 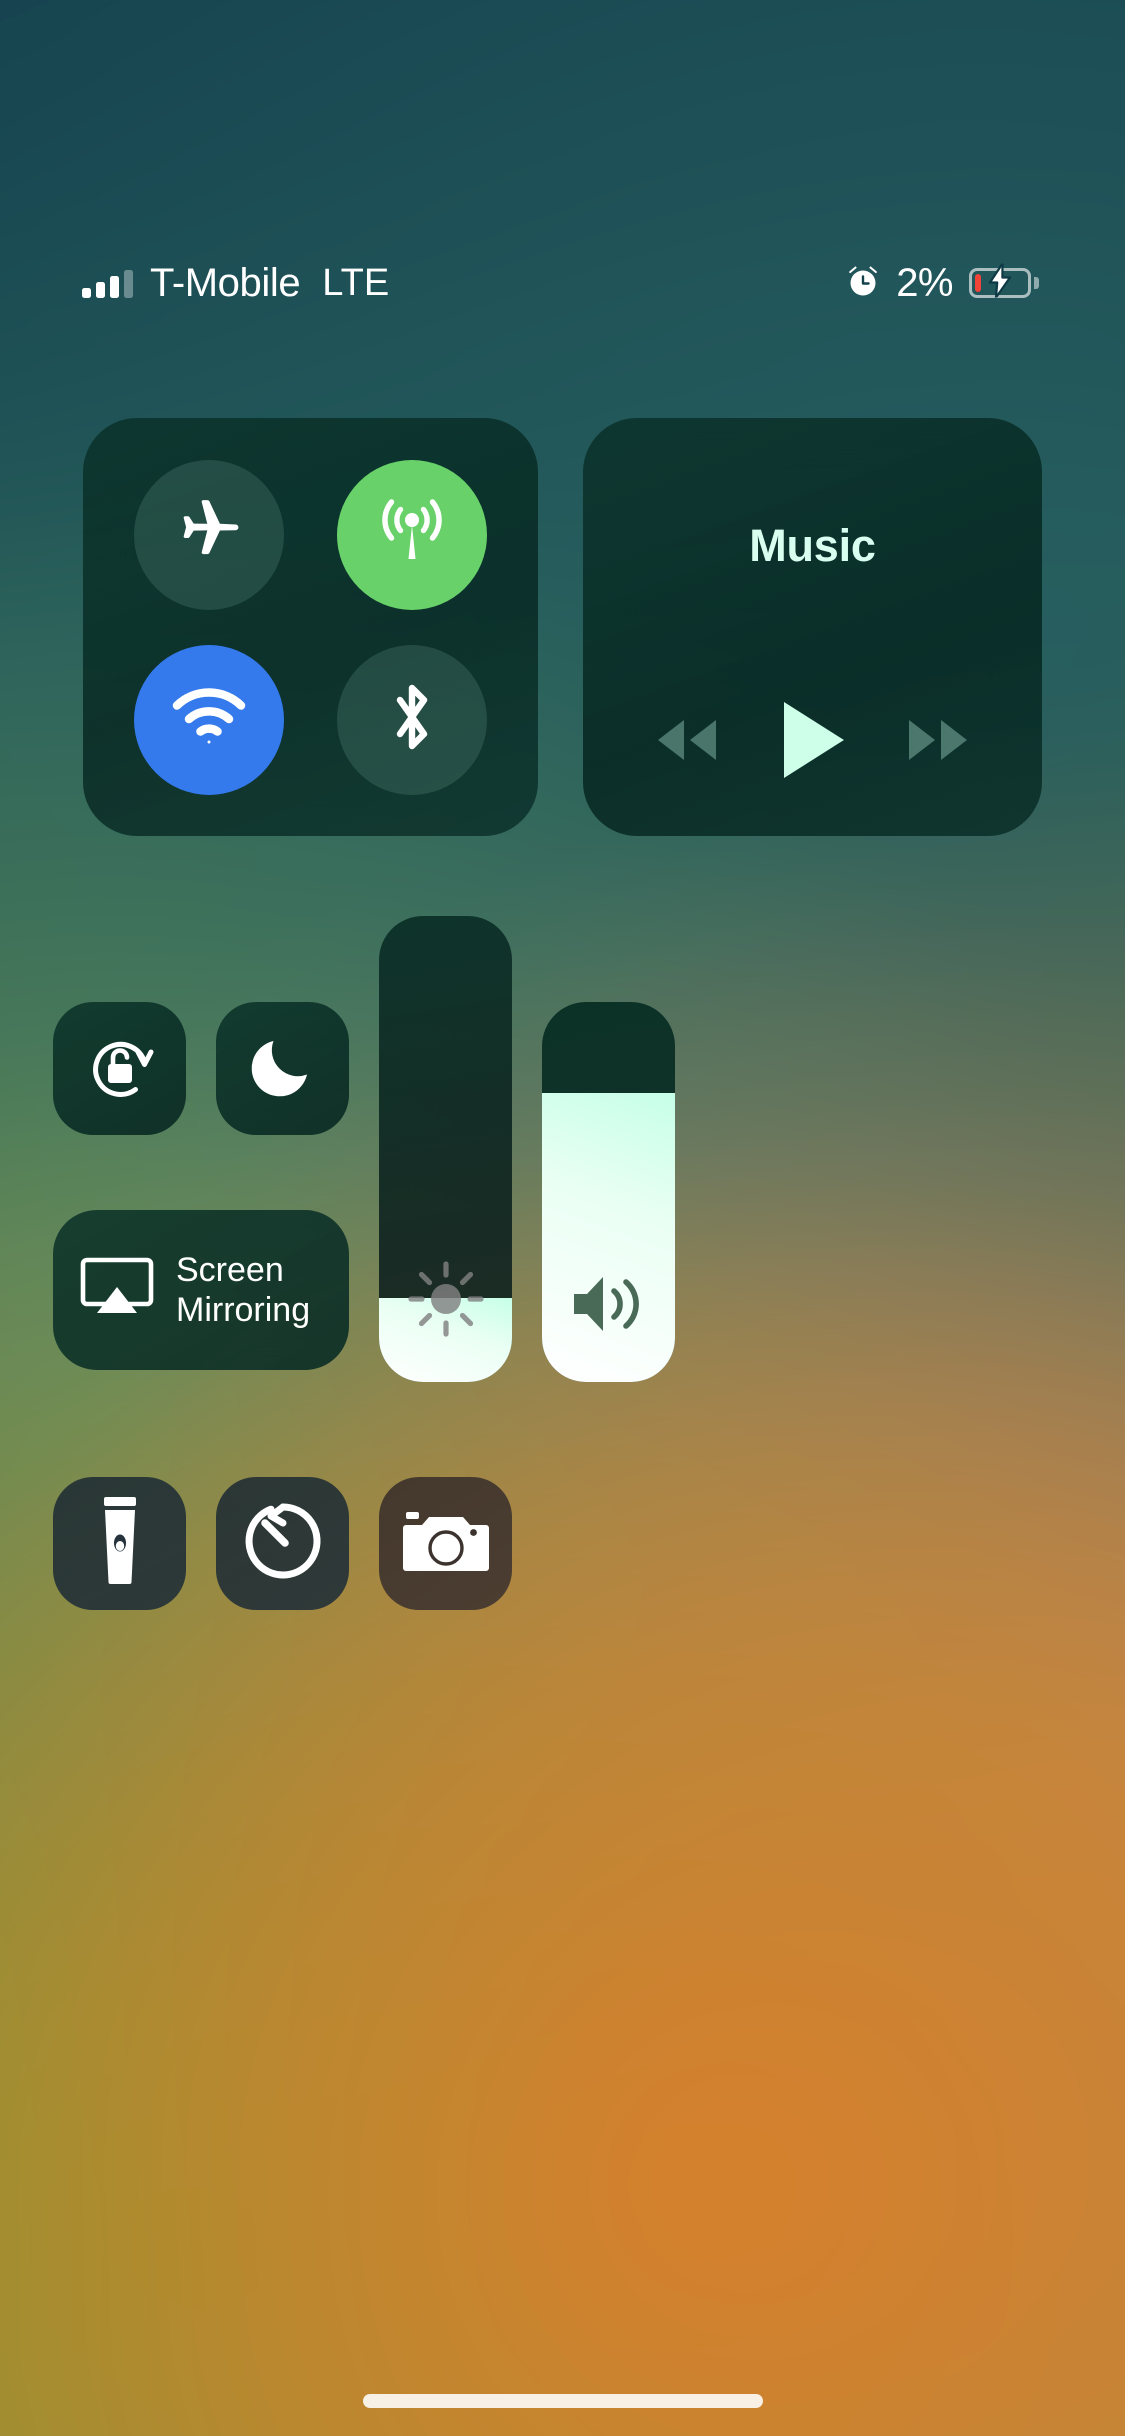 I want to click on status-bar: T-Mobile LTE 2%, so click(x=562, y=283).